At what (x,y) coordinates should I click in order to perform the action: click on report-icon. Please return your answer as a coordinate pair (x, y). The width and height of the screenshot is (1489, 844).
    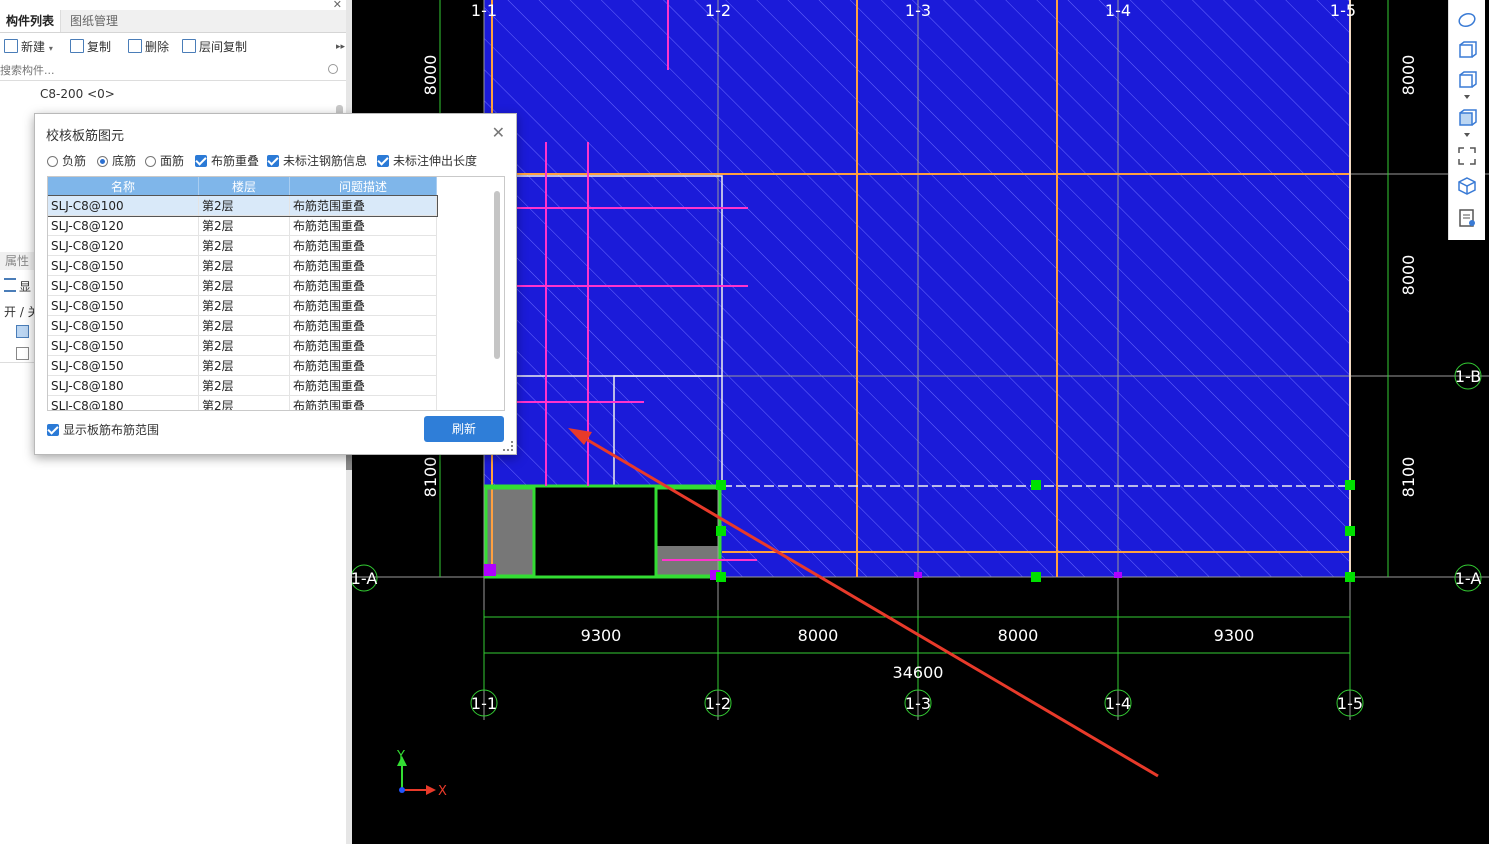
    Looking at the image, I should click on (1467, 218).